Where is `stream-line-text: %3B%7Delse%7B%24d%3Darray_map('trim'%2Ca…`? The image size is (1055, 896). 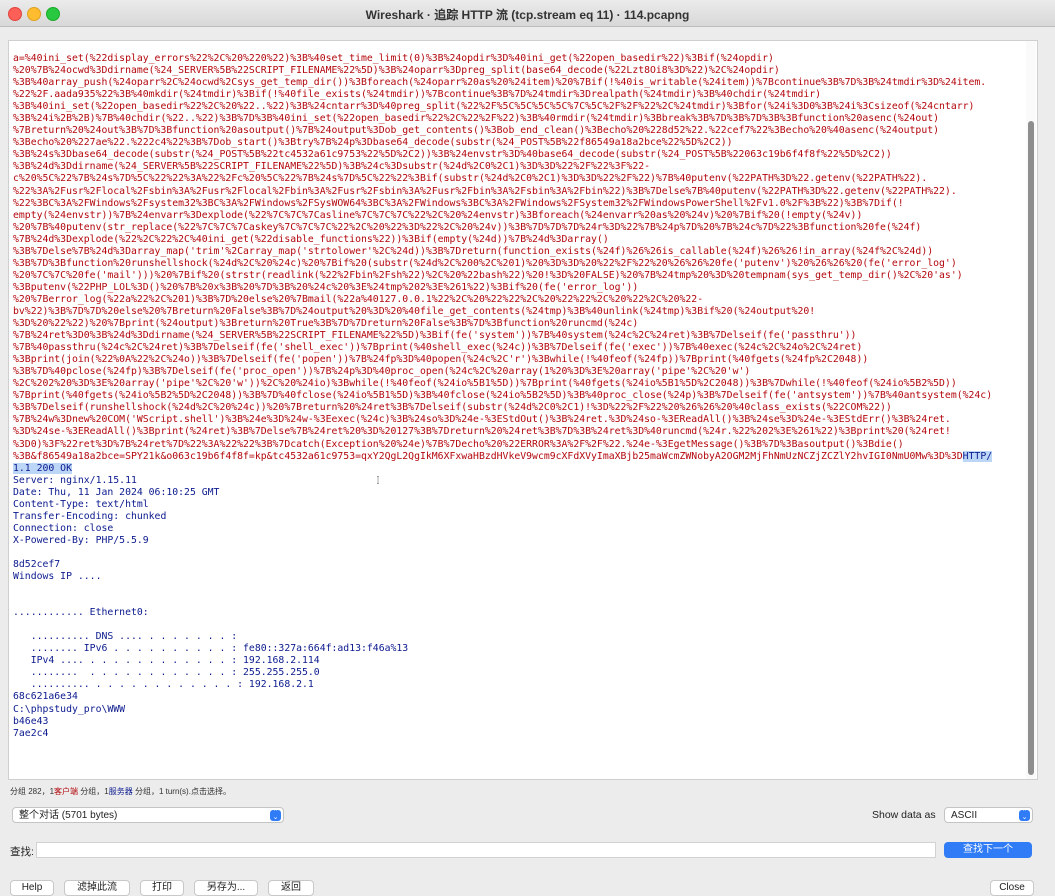 stream-line-text: %3B%7Delse%7B%24d%3Darray_map('trim'%2Ca… is located at coordinates (473, 251).